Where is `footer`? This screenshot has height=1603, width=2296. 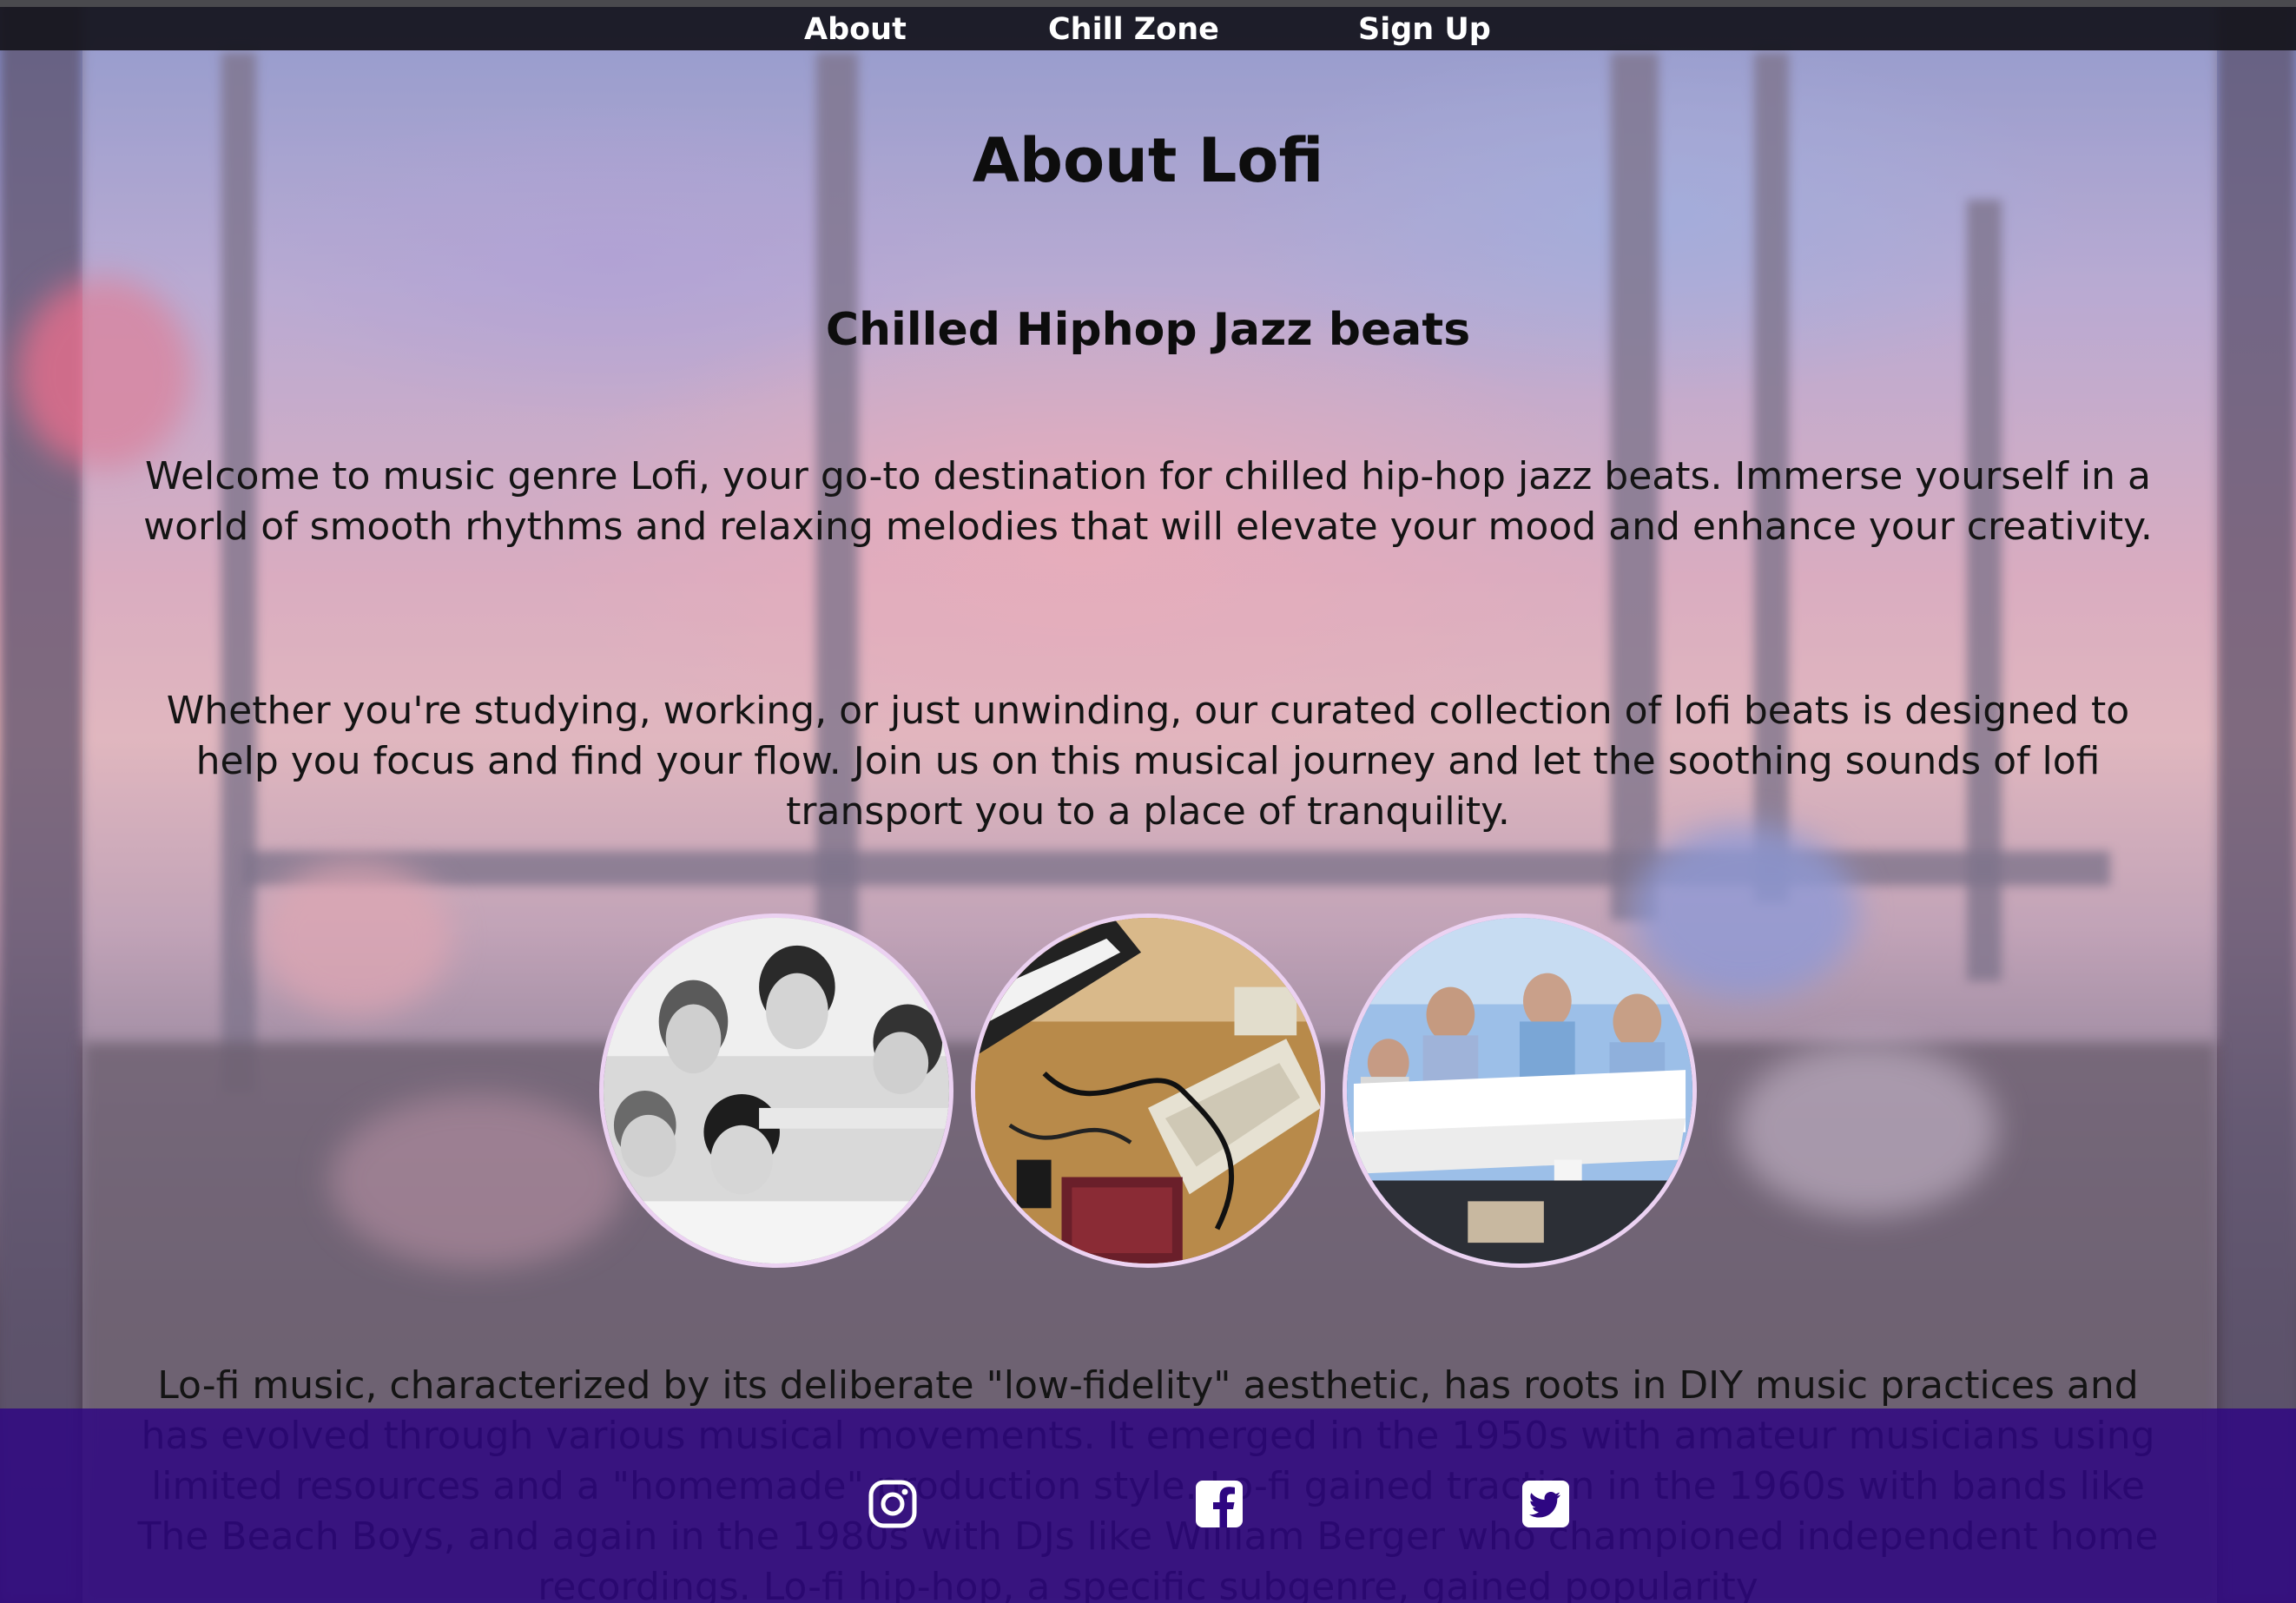 footer is located at coordinates (1148, 1505).